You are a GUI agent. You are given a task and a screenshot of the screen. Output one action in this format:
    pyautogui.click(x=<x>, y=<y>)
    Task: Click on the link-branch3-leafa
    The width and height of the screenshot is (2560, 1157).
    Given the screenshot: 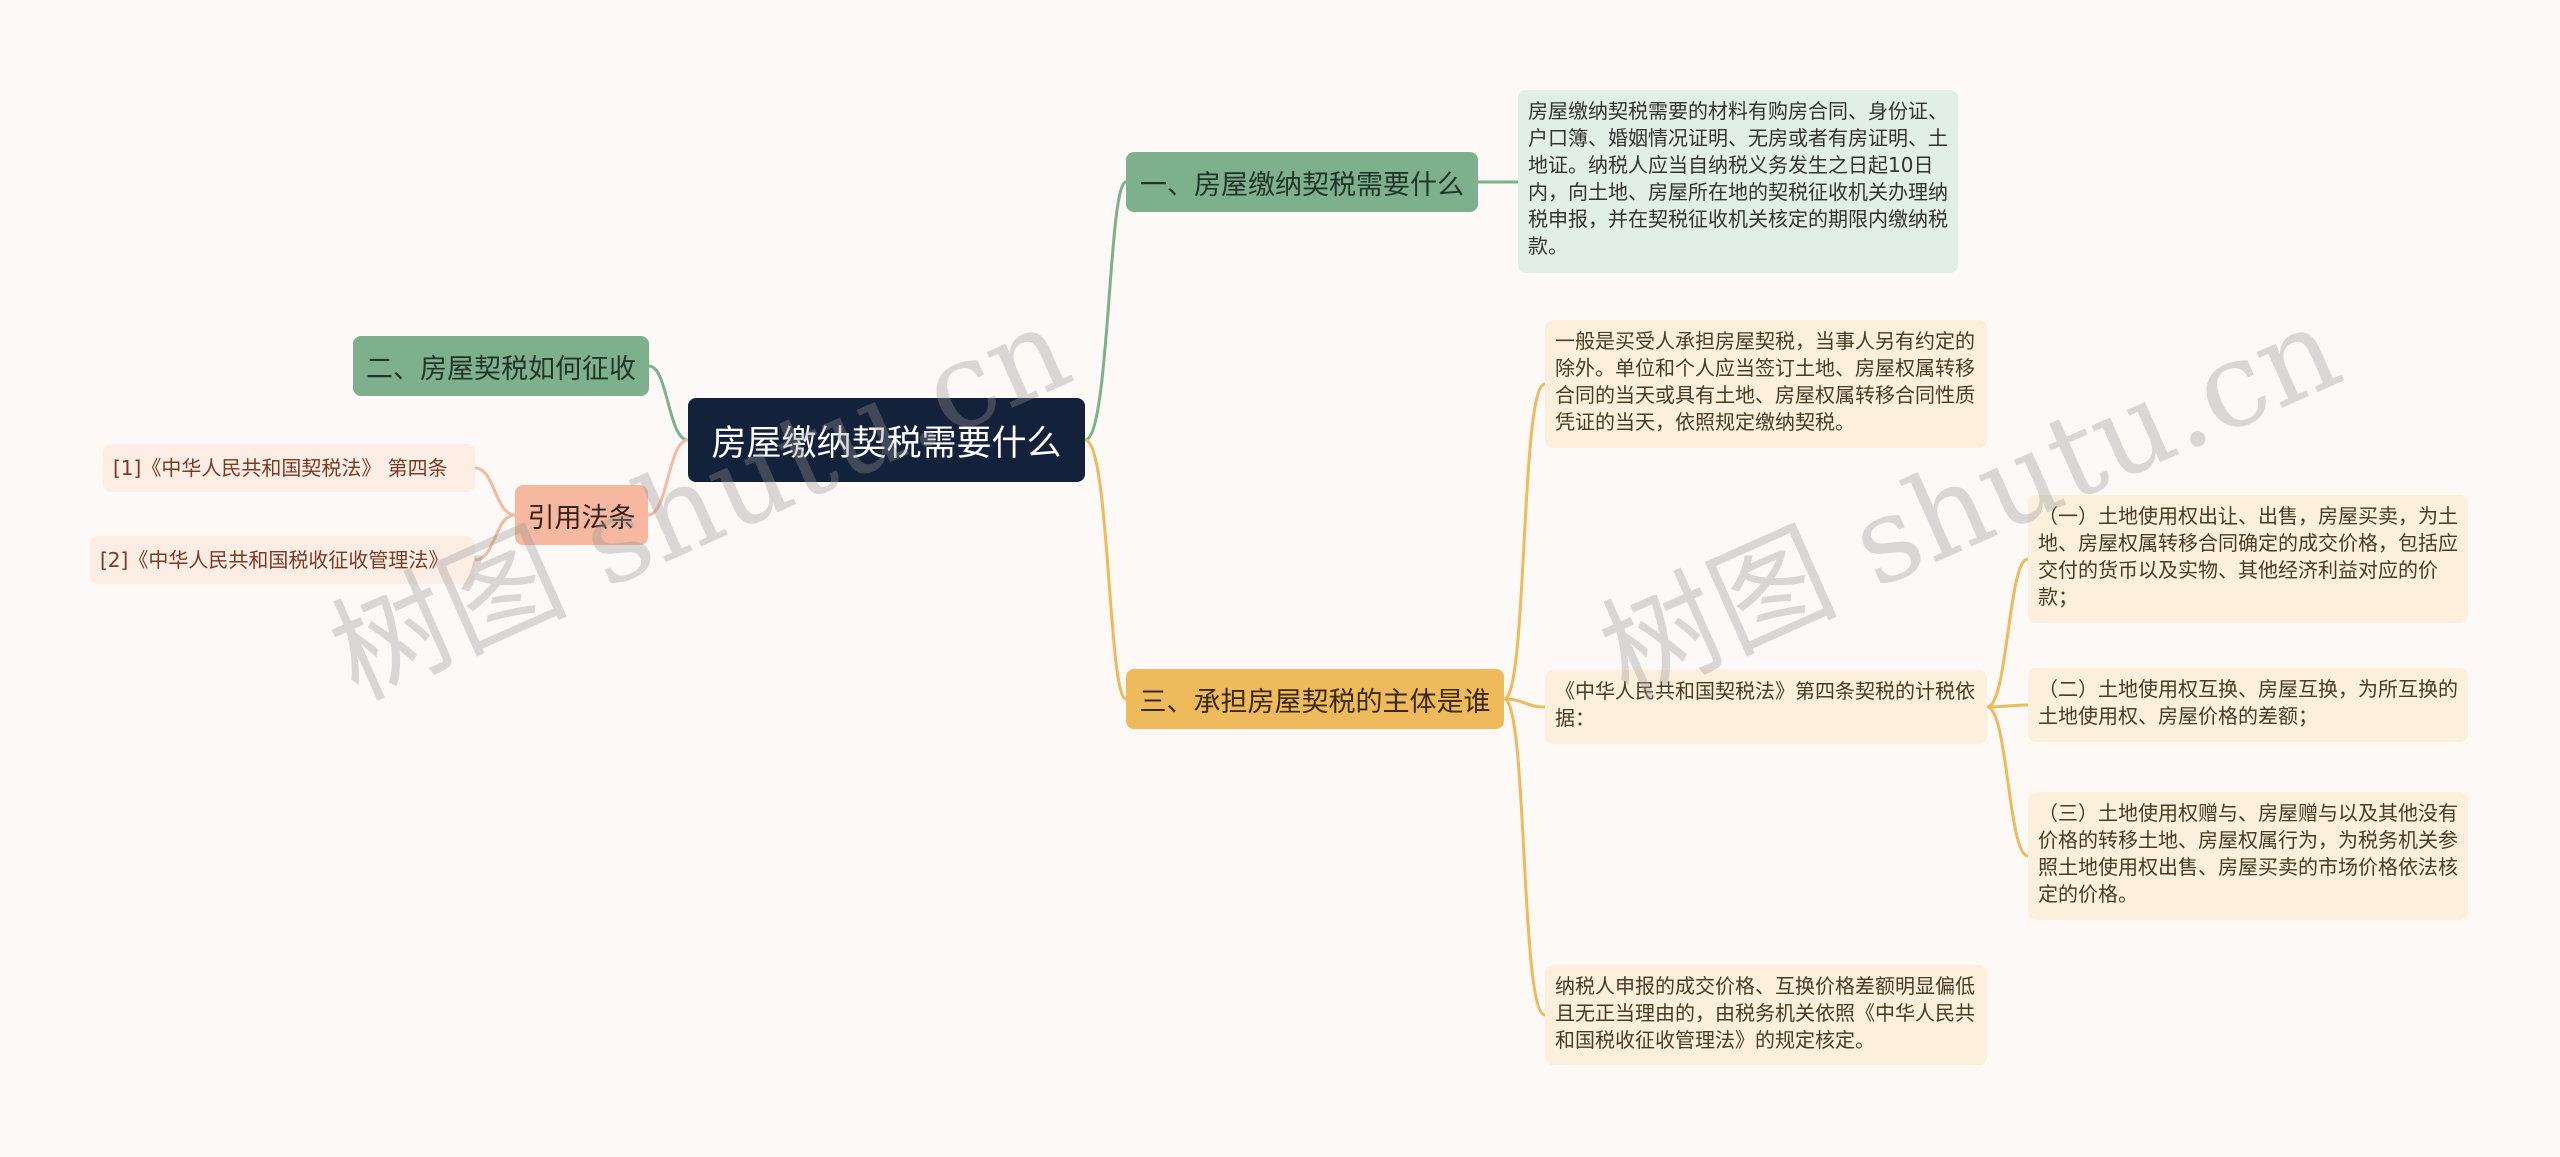 What is the action you would take?
    pyautogui.click(x=1524, y=541)
    